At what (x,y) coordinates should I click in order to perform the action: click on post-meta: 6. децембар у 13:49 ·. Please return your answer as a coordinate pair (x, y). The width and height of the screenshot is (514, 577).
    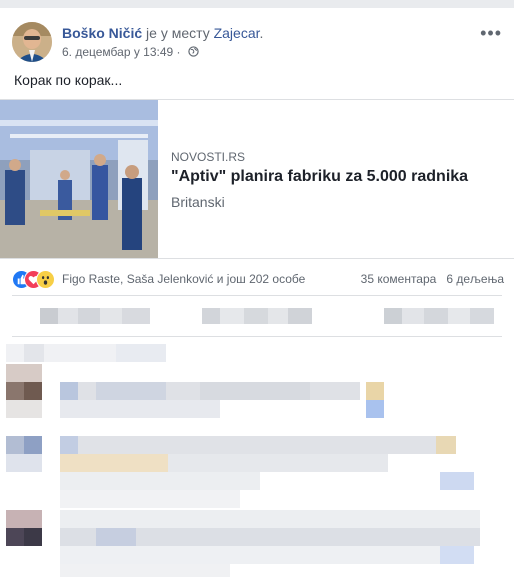
    Looking at the image, I should click on (130, 52).